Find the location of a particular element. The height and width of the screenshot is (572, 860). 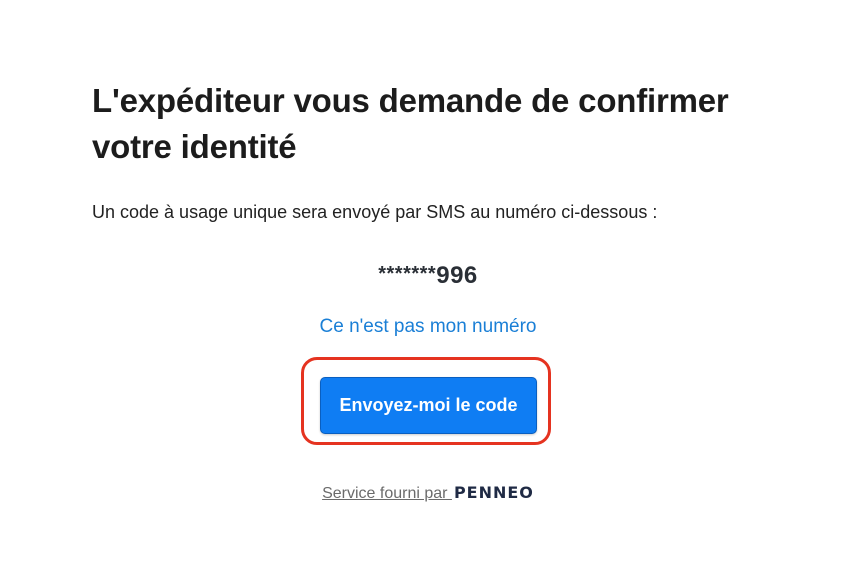

send-code-button: Envoyez-moi le code is located at coordinates (428, 405).